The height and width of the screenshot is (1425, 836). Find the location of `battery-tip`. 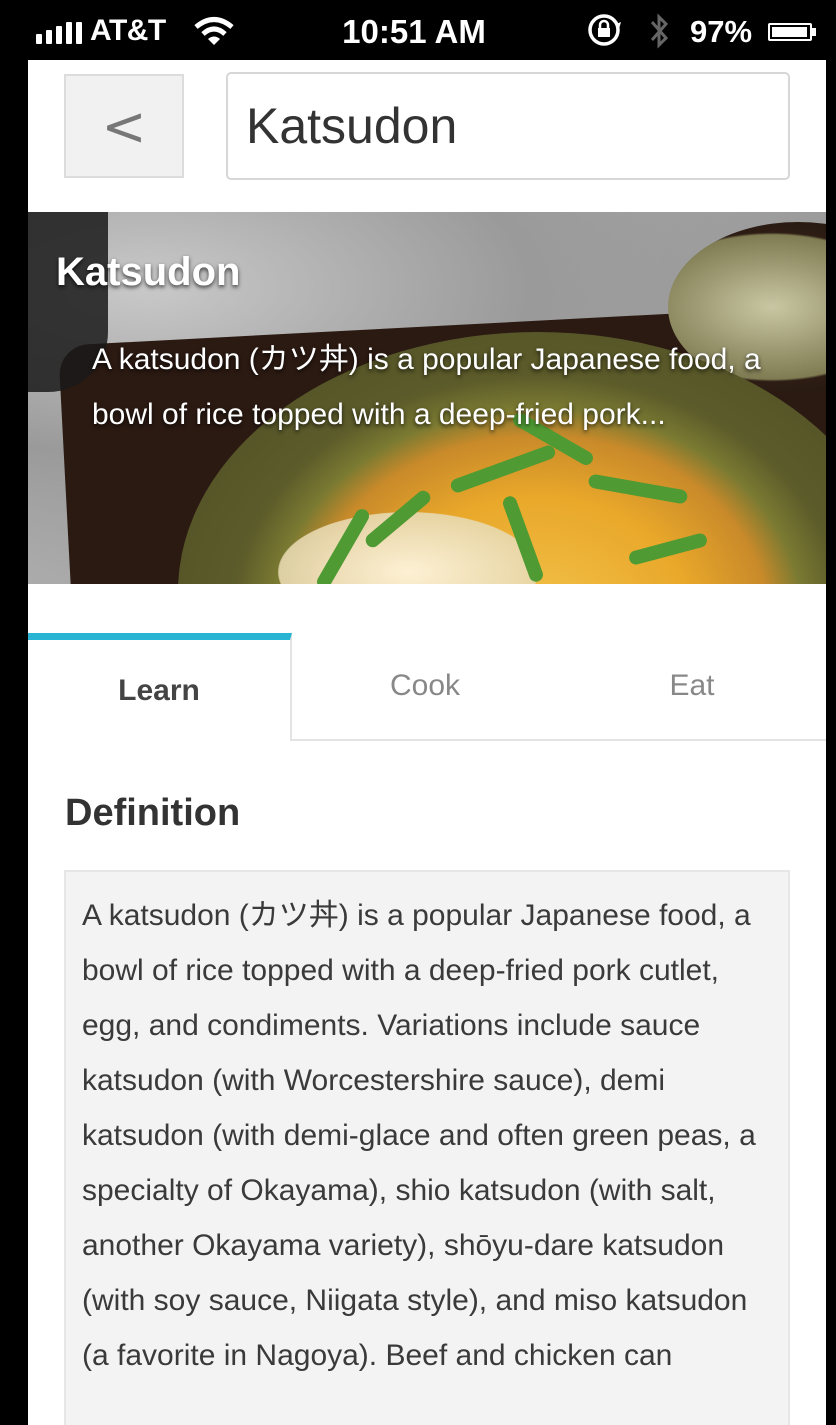

battery-tip is located at coordinates (814, 32).